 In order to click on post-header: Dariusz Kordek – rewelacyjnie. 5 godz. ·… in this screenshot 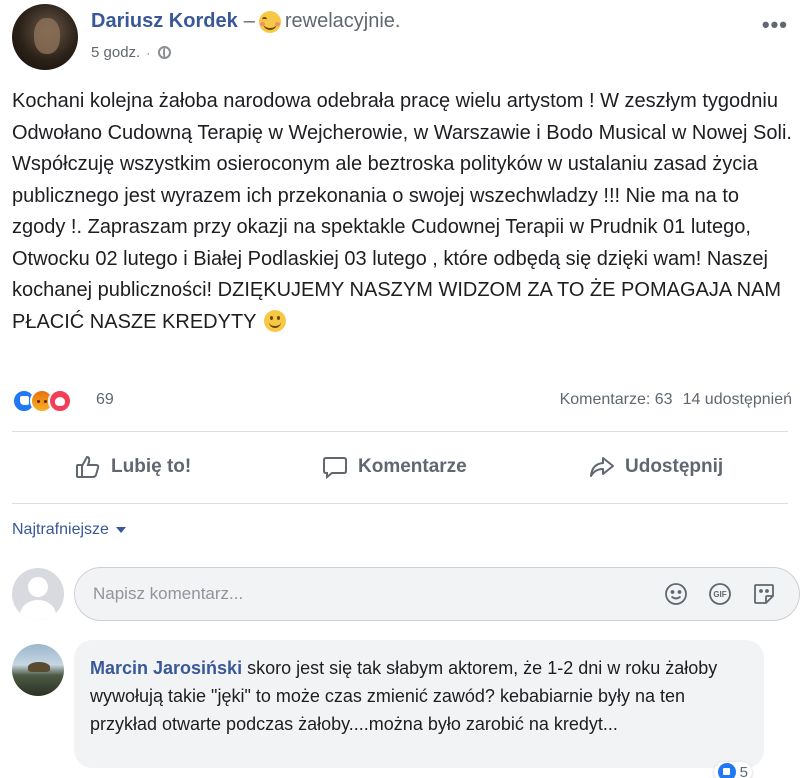, I will do `click(400, 39)`.